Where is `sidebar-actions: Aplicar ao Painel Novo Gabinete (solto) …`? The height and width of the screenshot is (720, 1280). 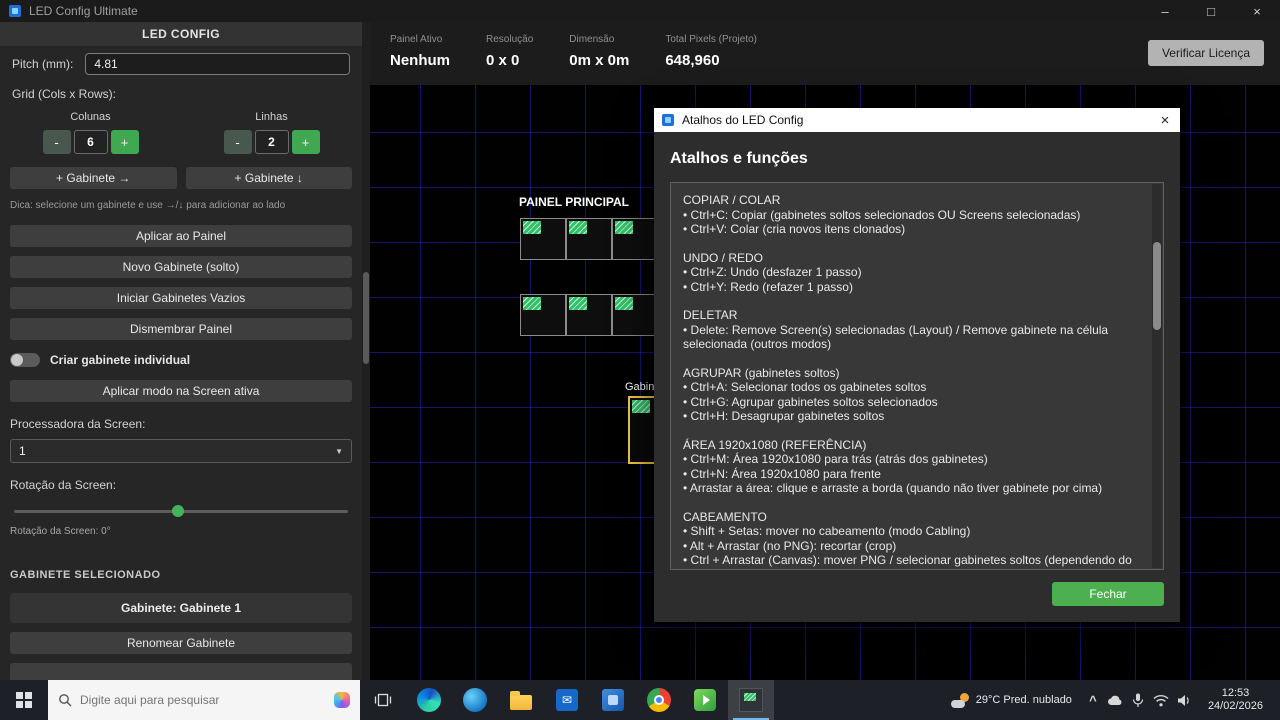 sidebar-actions: Aplicar ao Painel Novo Gabinete (solto) … is located at coordinates (181, 275).